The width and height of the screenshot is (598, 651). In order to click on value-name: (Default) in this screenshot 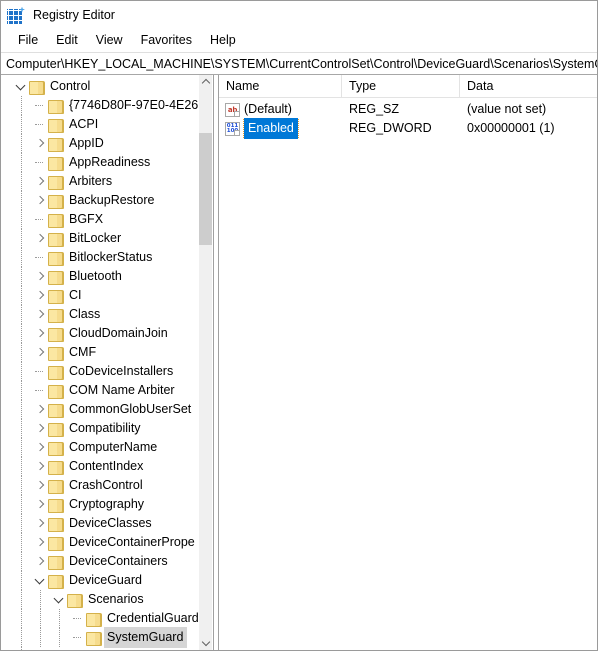, I will do `click(268, 109)`.